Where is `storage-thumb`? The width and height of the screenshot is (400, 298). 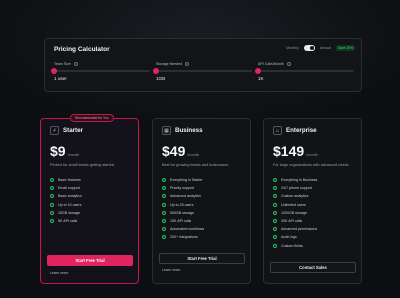
storage-thumb is located at coordinates (156, 71).